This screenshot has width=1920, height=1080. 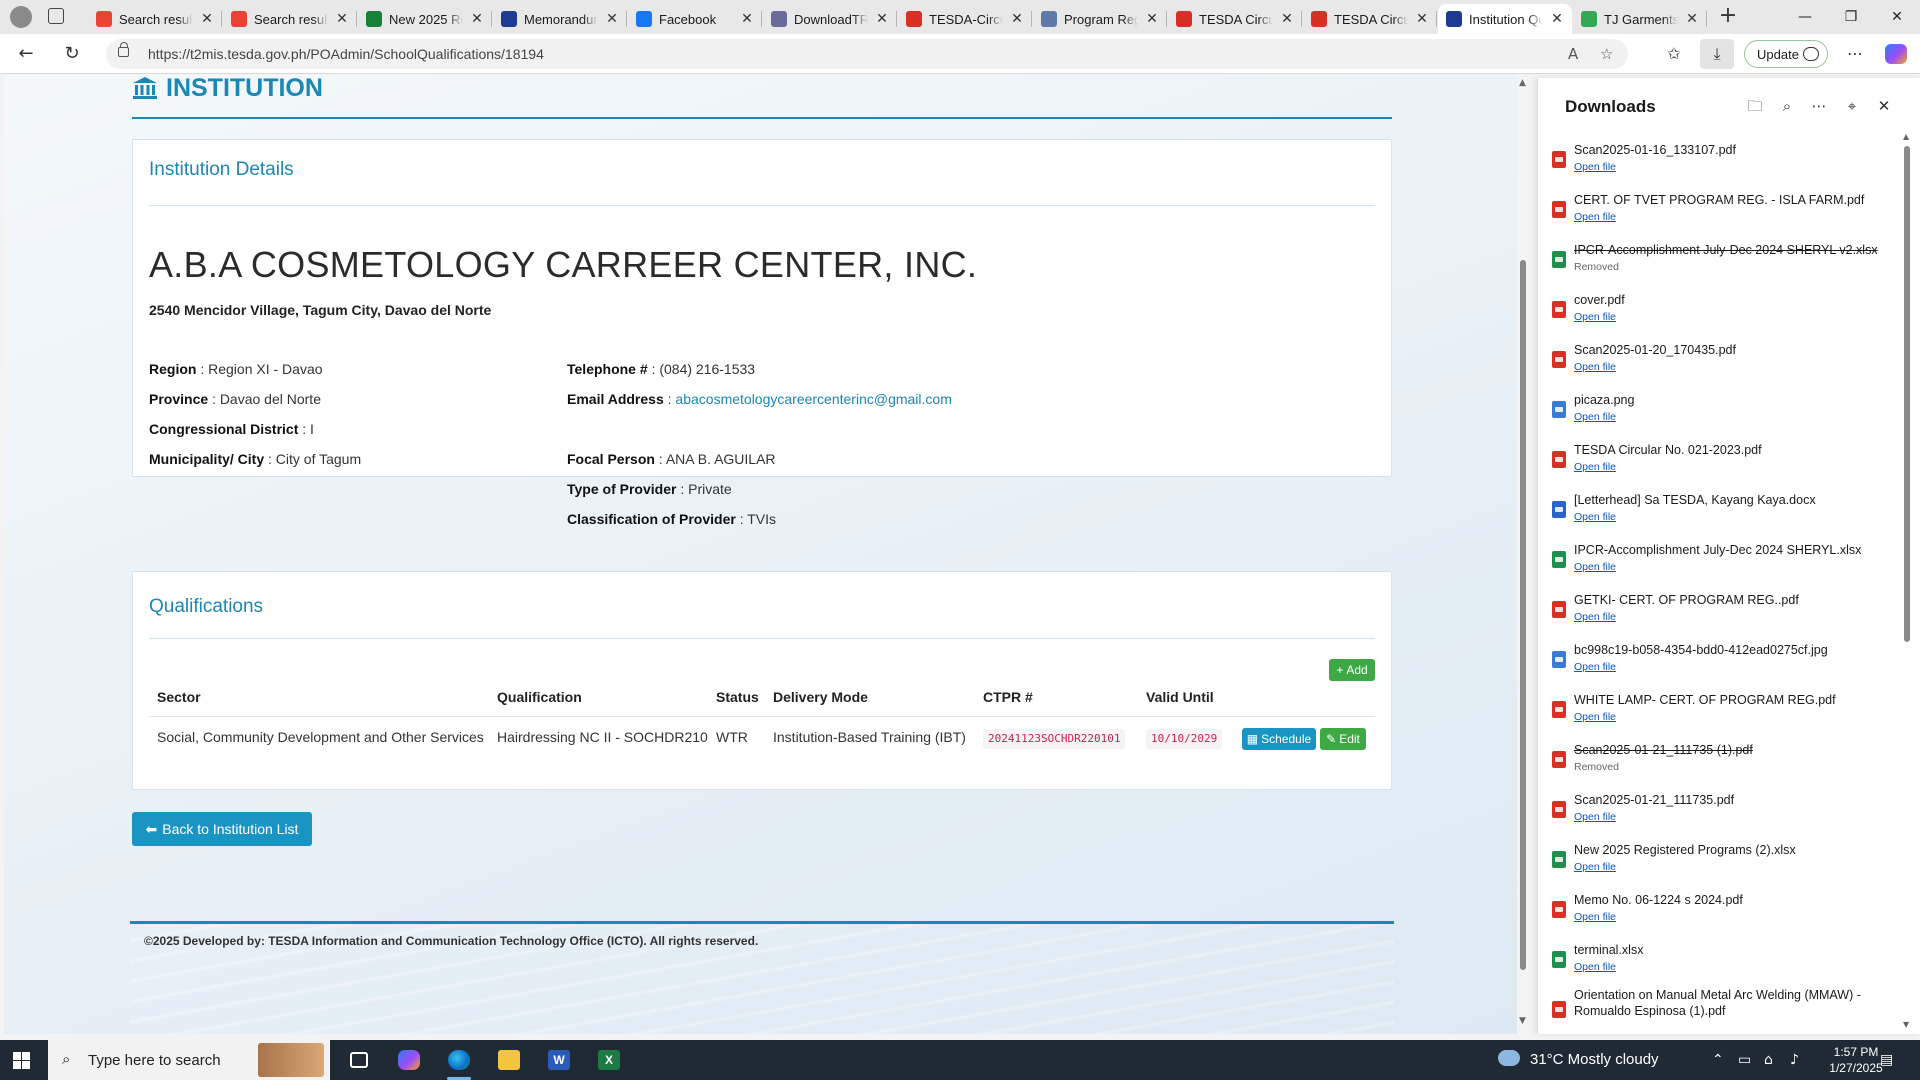 I want to click on back-to-list-button: ⬅ Back to Institution List, so click(x=222, y=829).